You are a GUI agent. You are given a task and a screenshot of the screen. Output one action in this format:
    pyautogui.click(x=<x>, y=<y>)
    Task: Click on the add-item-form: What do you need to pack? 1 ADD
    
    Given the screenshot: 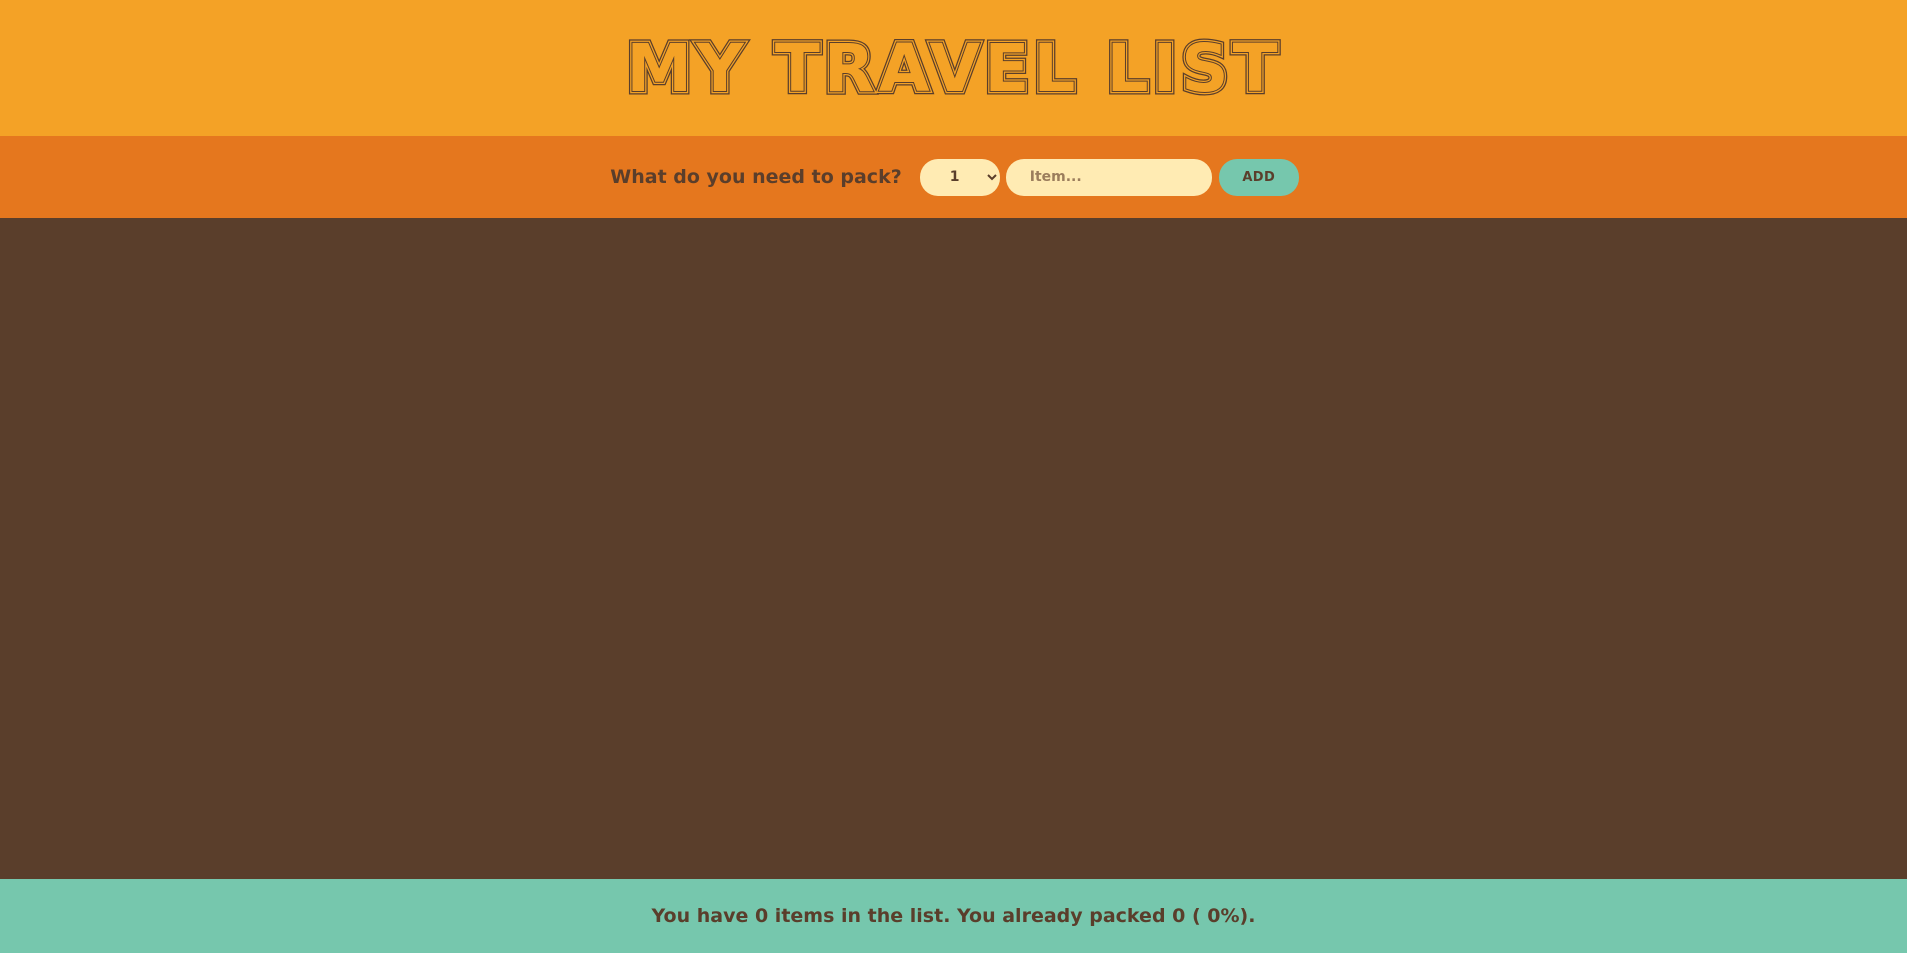 What is the action you would take?
    pyautogui.click(x=953, y=177)
    